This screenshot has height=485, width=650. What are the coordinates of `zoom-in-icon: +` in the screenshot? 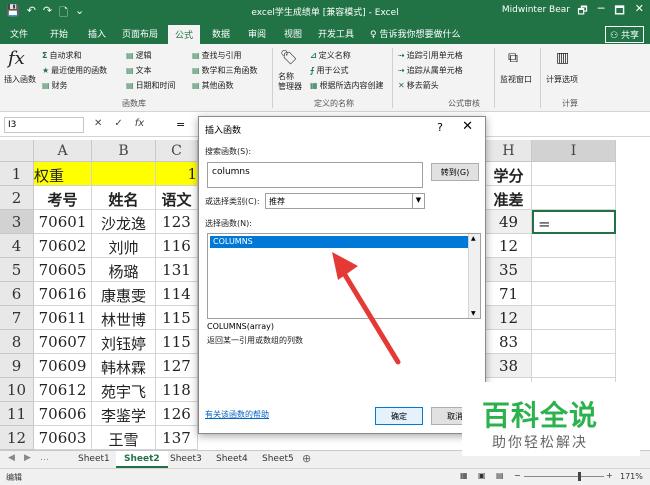 It's located at (609, 475).